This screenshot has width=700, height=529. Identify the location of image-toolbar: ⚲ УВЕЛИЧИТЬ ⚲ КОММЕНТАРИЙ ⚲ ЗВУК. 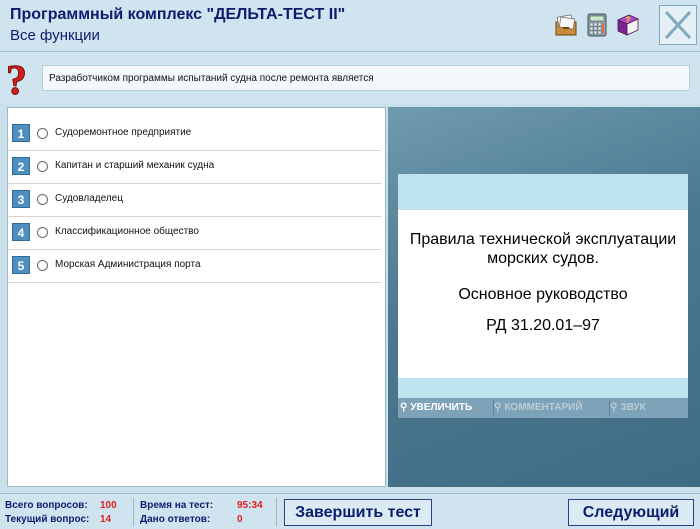
(543, 408).